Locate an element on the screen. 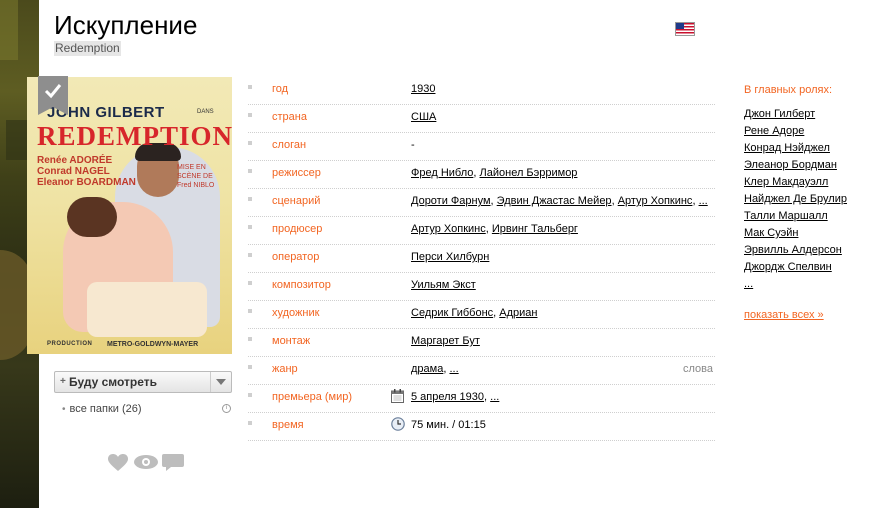 The image size is (871, 508). info-row: оператор Перси Хилбурн is located at coordinates (481, 258).